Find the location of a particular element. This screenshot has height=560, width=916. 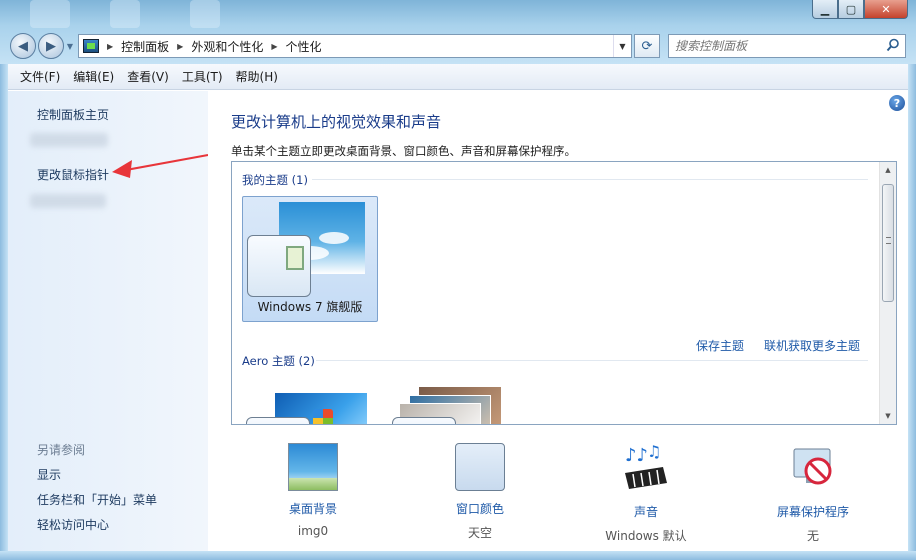

grip-icon is located at coordinates (888, 240).